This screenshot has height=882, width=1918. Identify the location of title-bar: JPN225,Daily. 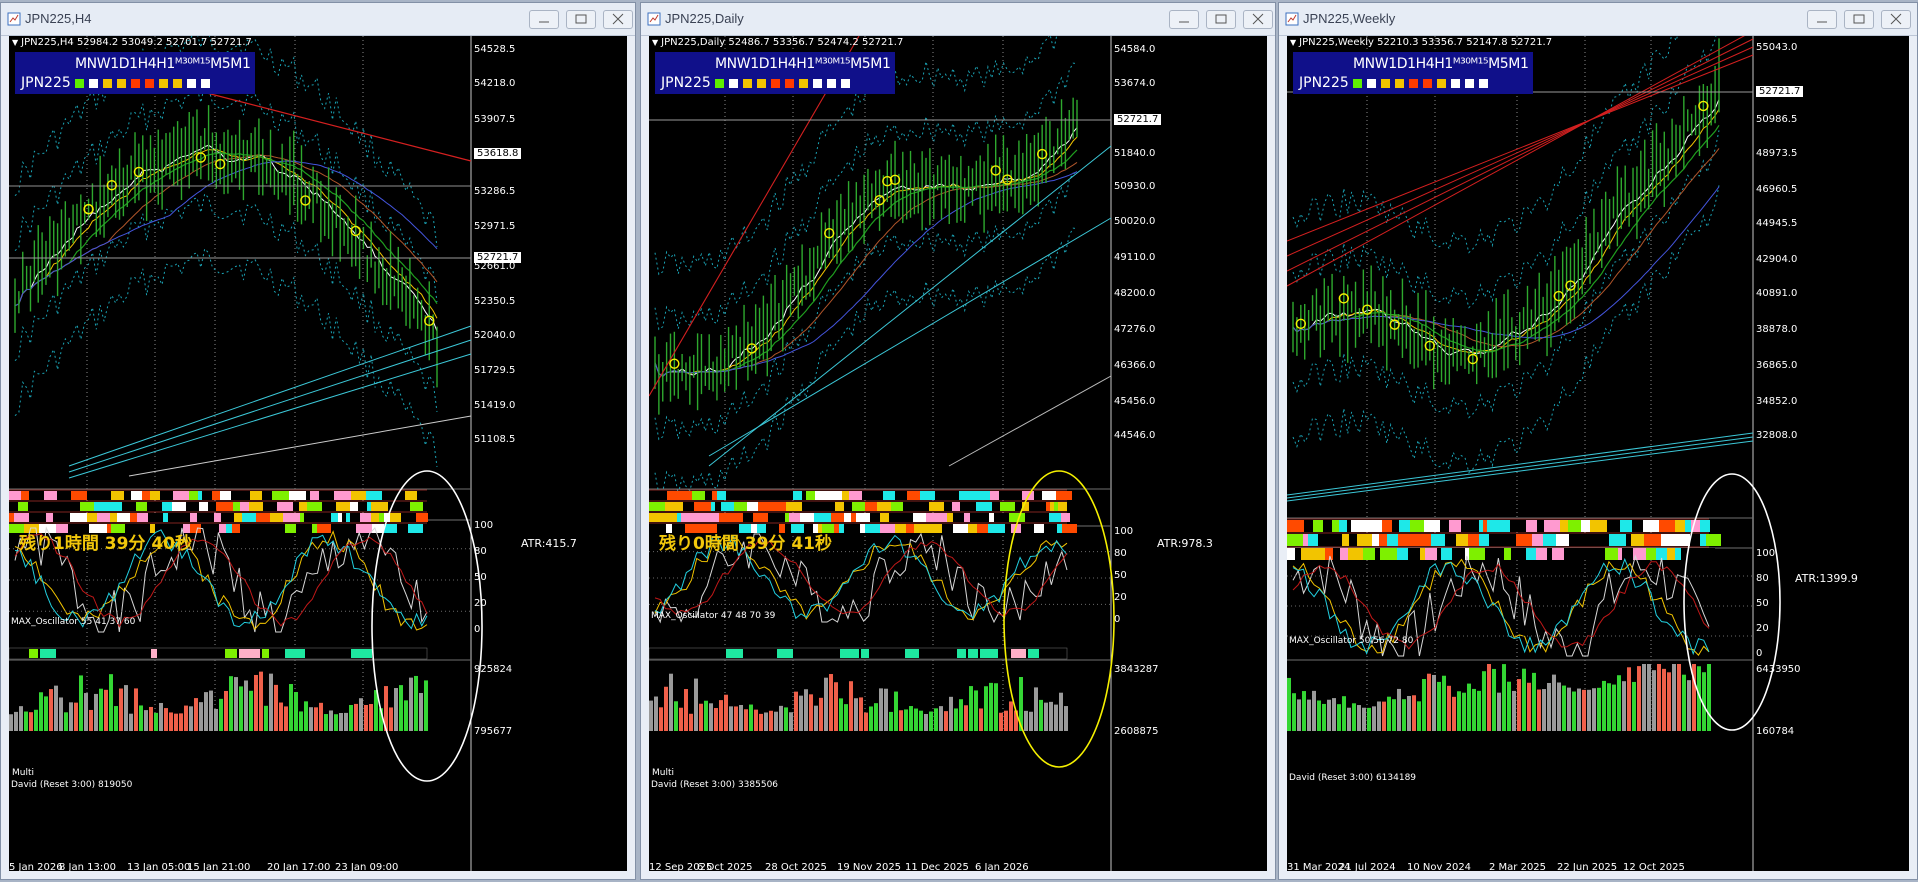
(958, 19).